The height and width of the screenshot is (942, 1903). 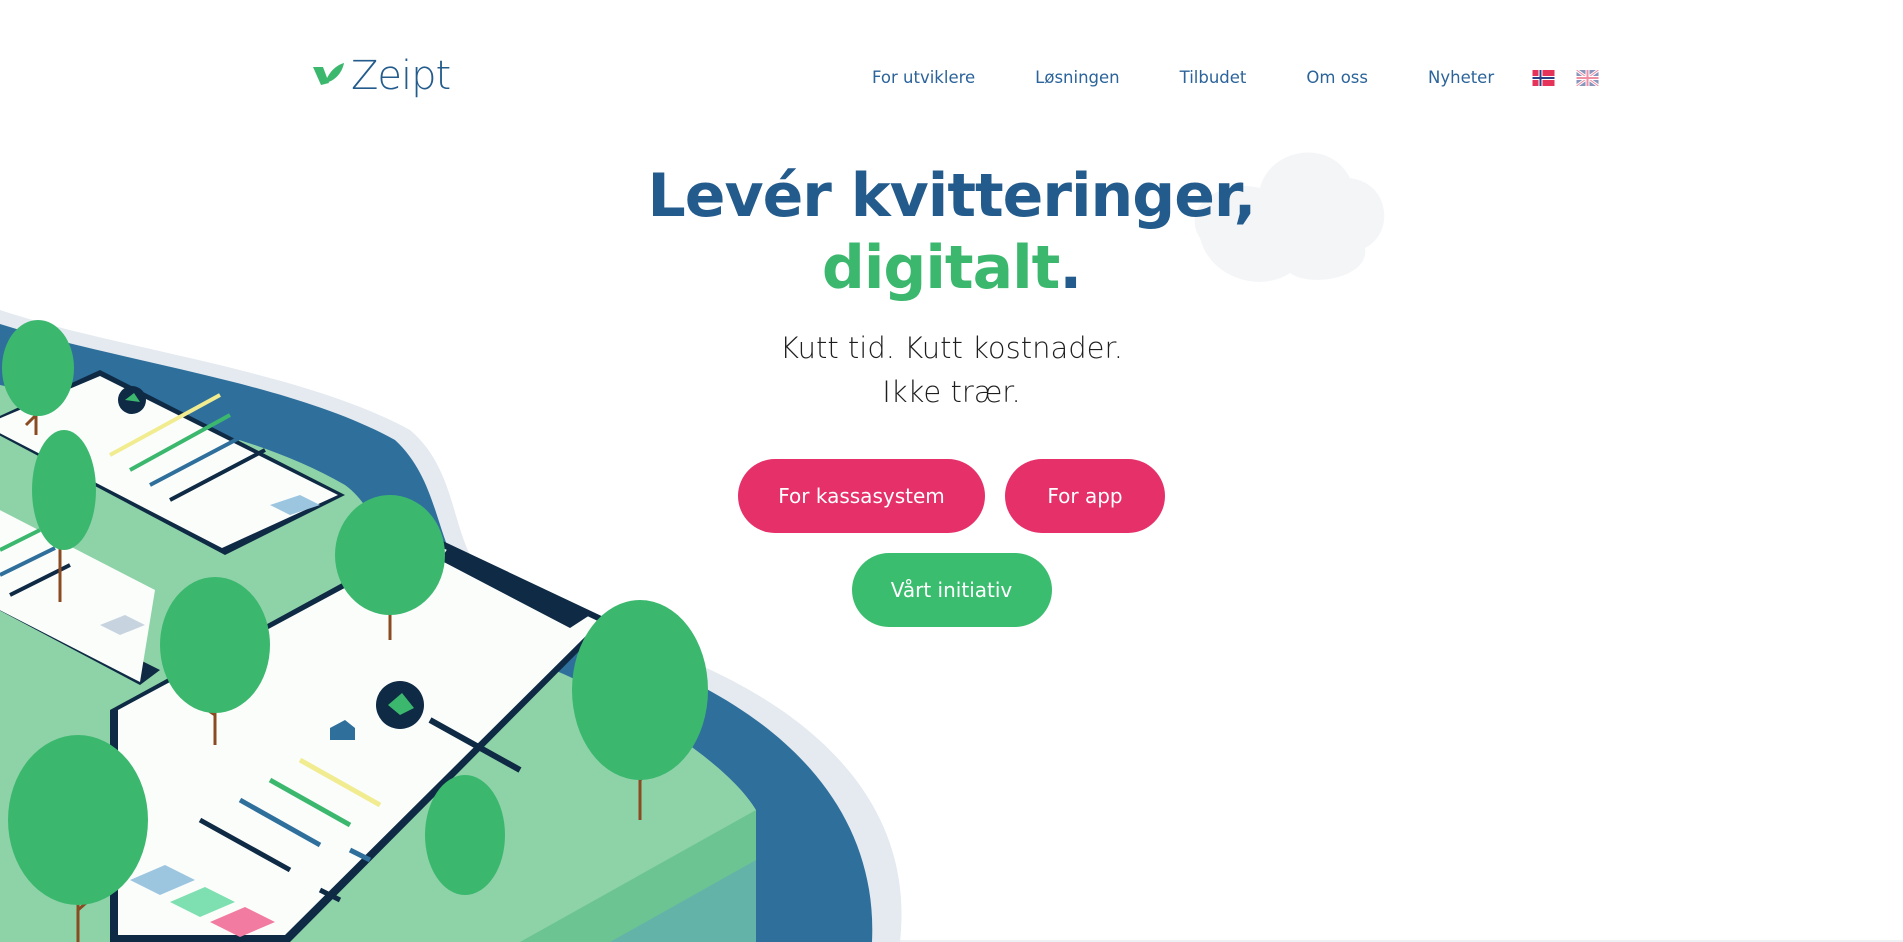 I want to click on for-app-button: For app, so click(x=1085, y=496).